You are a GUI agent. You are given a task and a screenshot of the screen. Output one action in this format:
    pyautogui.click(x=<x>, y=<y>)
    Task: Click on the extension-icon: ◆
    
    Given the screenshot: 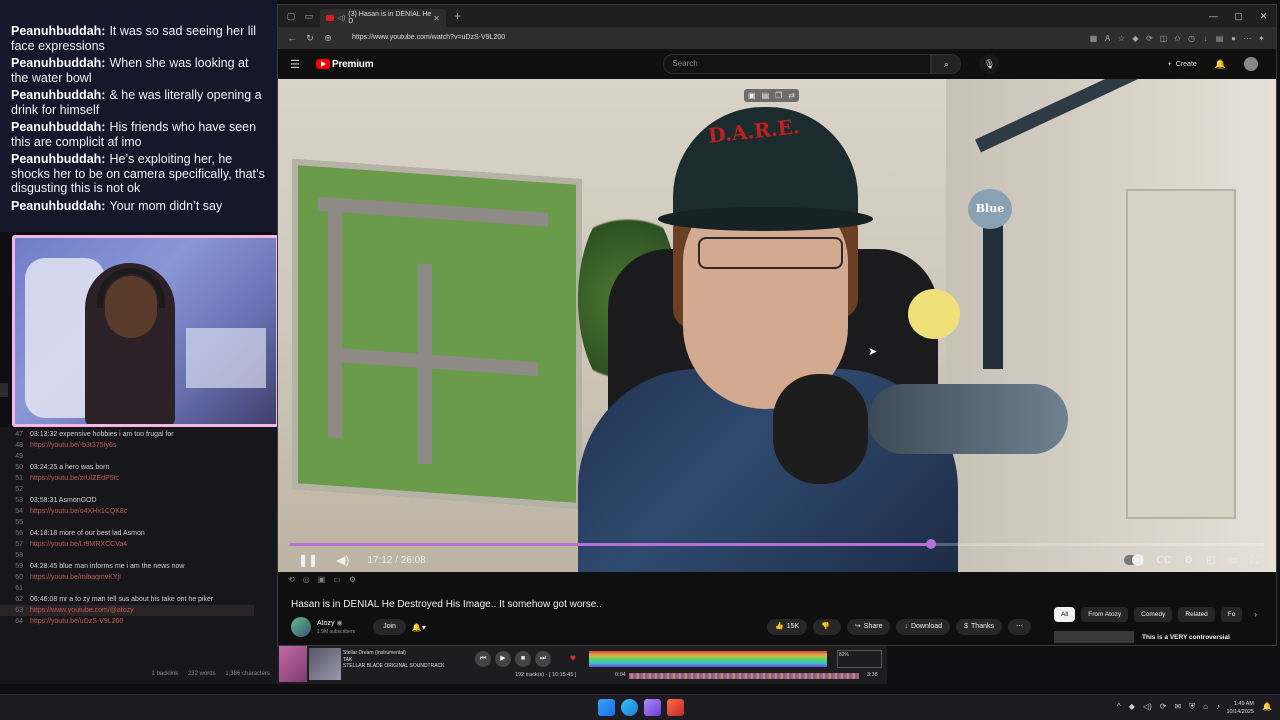 What is the action you would take?
    pyautogui.click(x=1135, y=38)
    